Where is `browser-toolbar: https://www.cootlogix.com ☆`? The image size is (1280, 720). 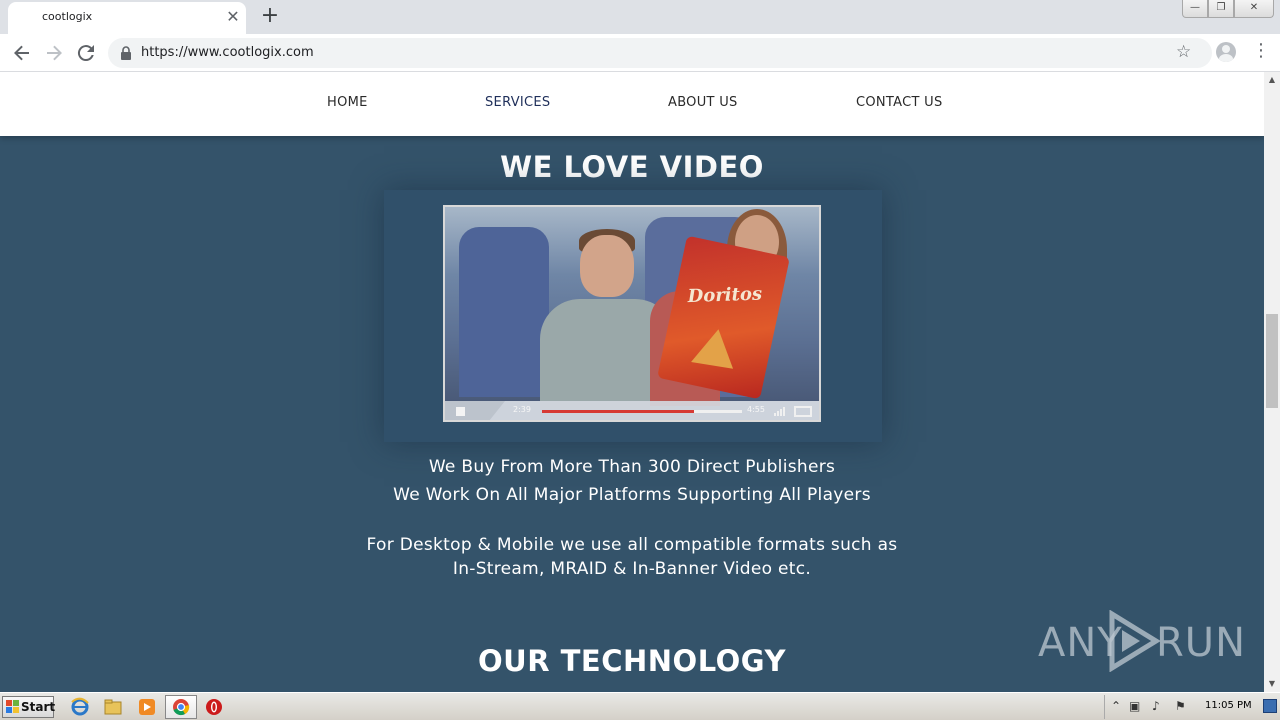 browser-toolbar: https://www.cootlogix.com ☆ is located at coordinates (640, 53).